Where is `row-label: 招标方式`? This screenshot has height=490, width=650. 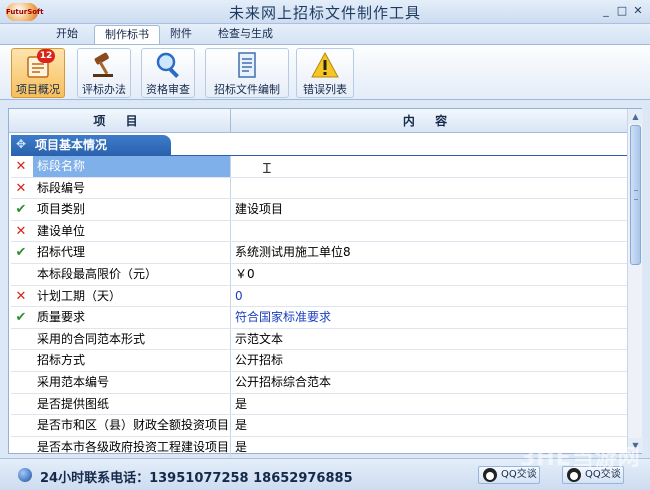
row-label: 招标方式 is located at coordinates (132, 360).